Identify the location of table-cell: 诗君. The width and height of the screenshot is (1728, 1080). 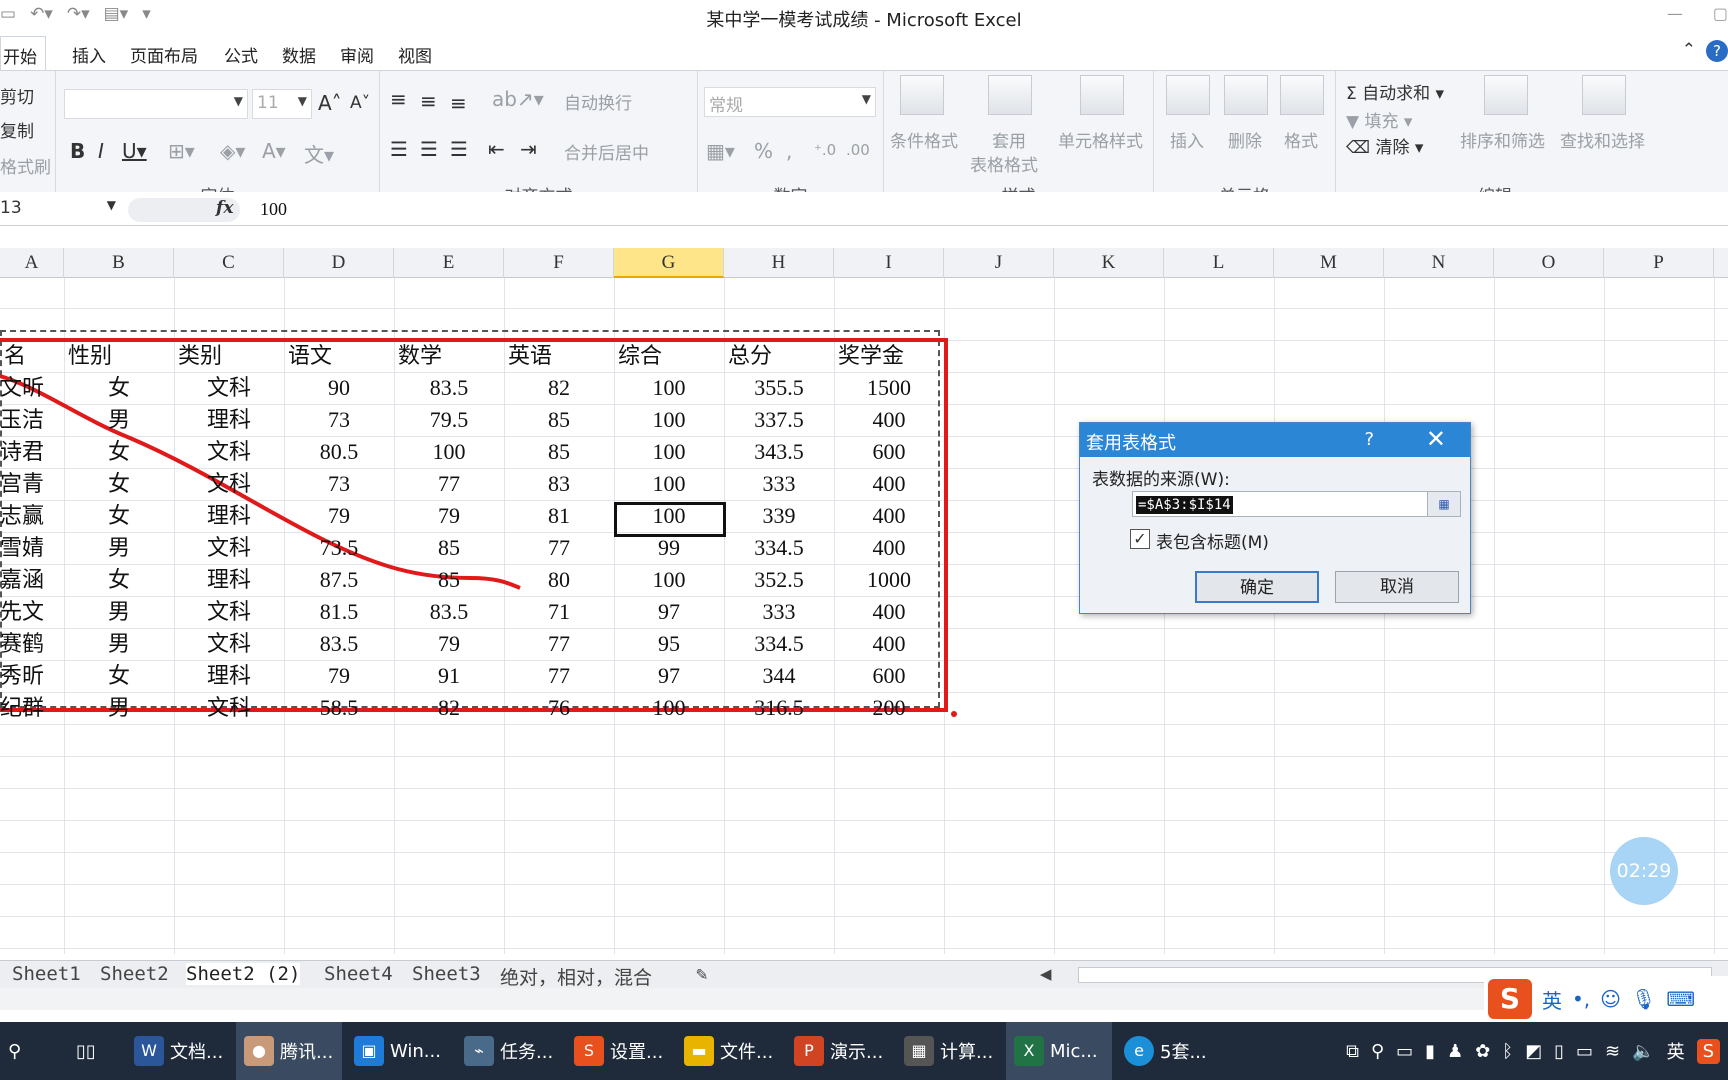
(31, 452).